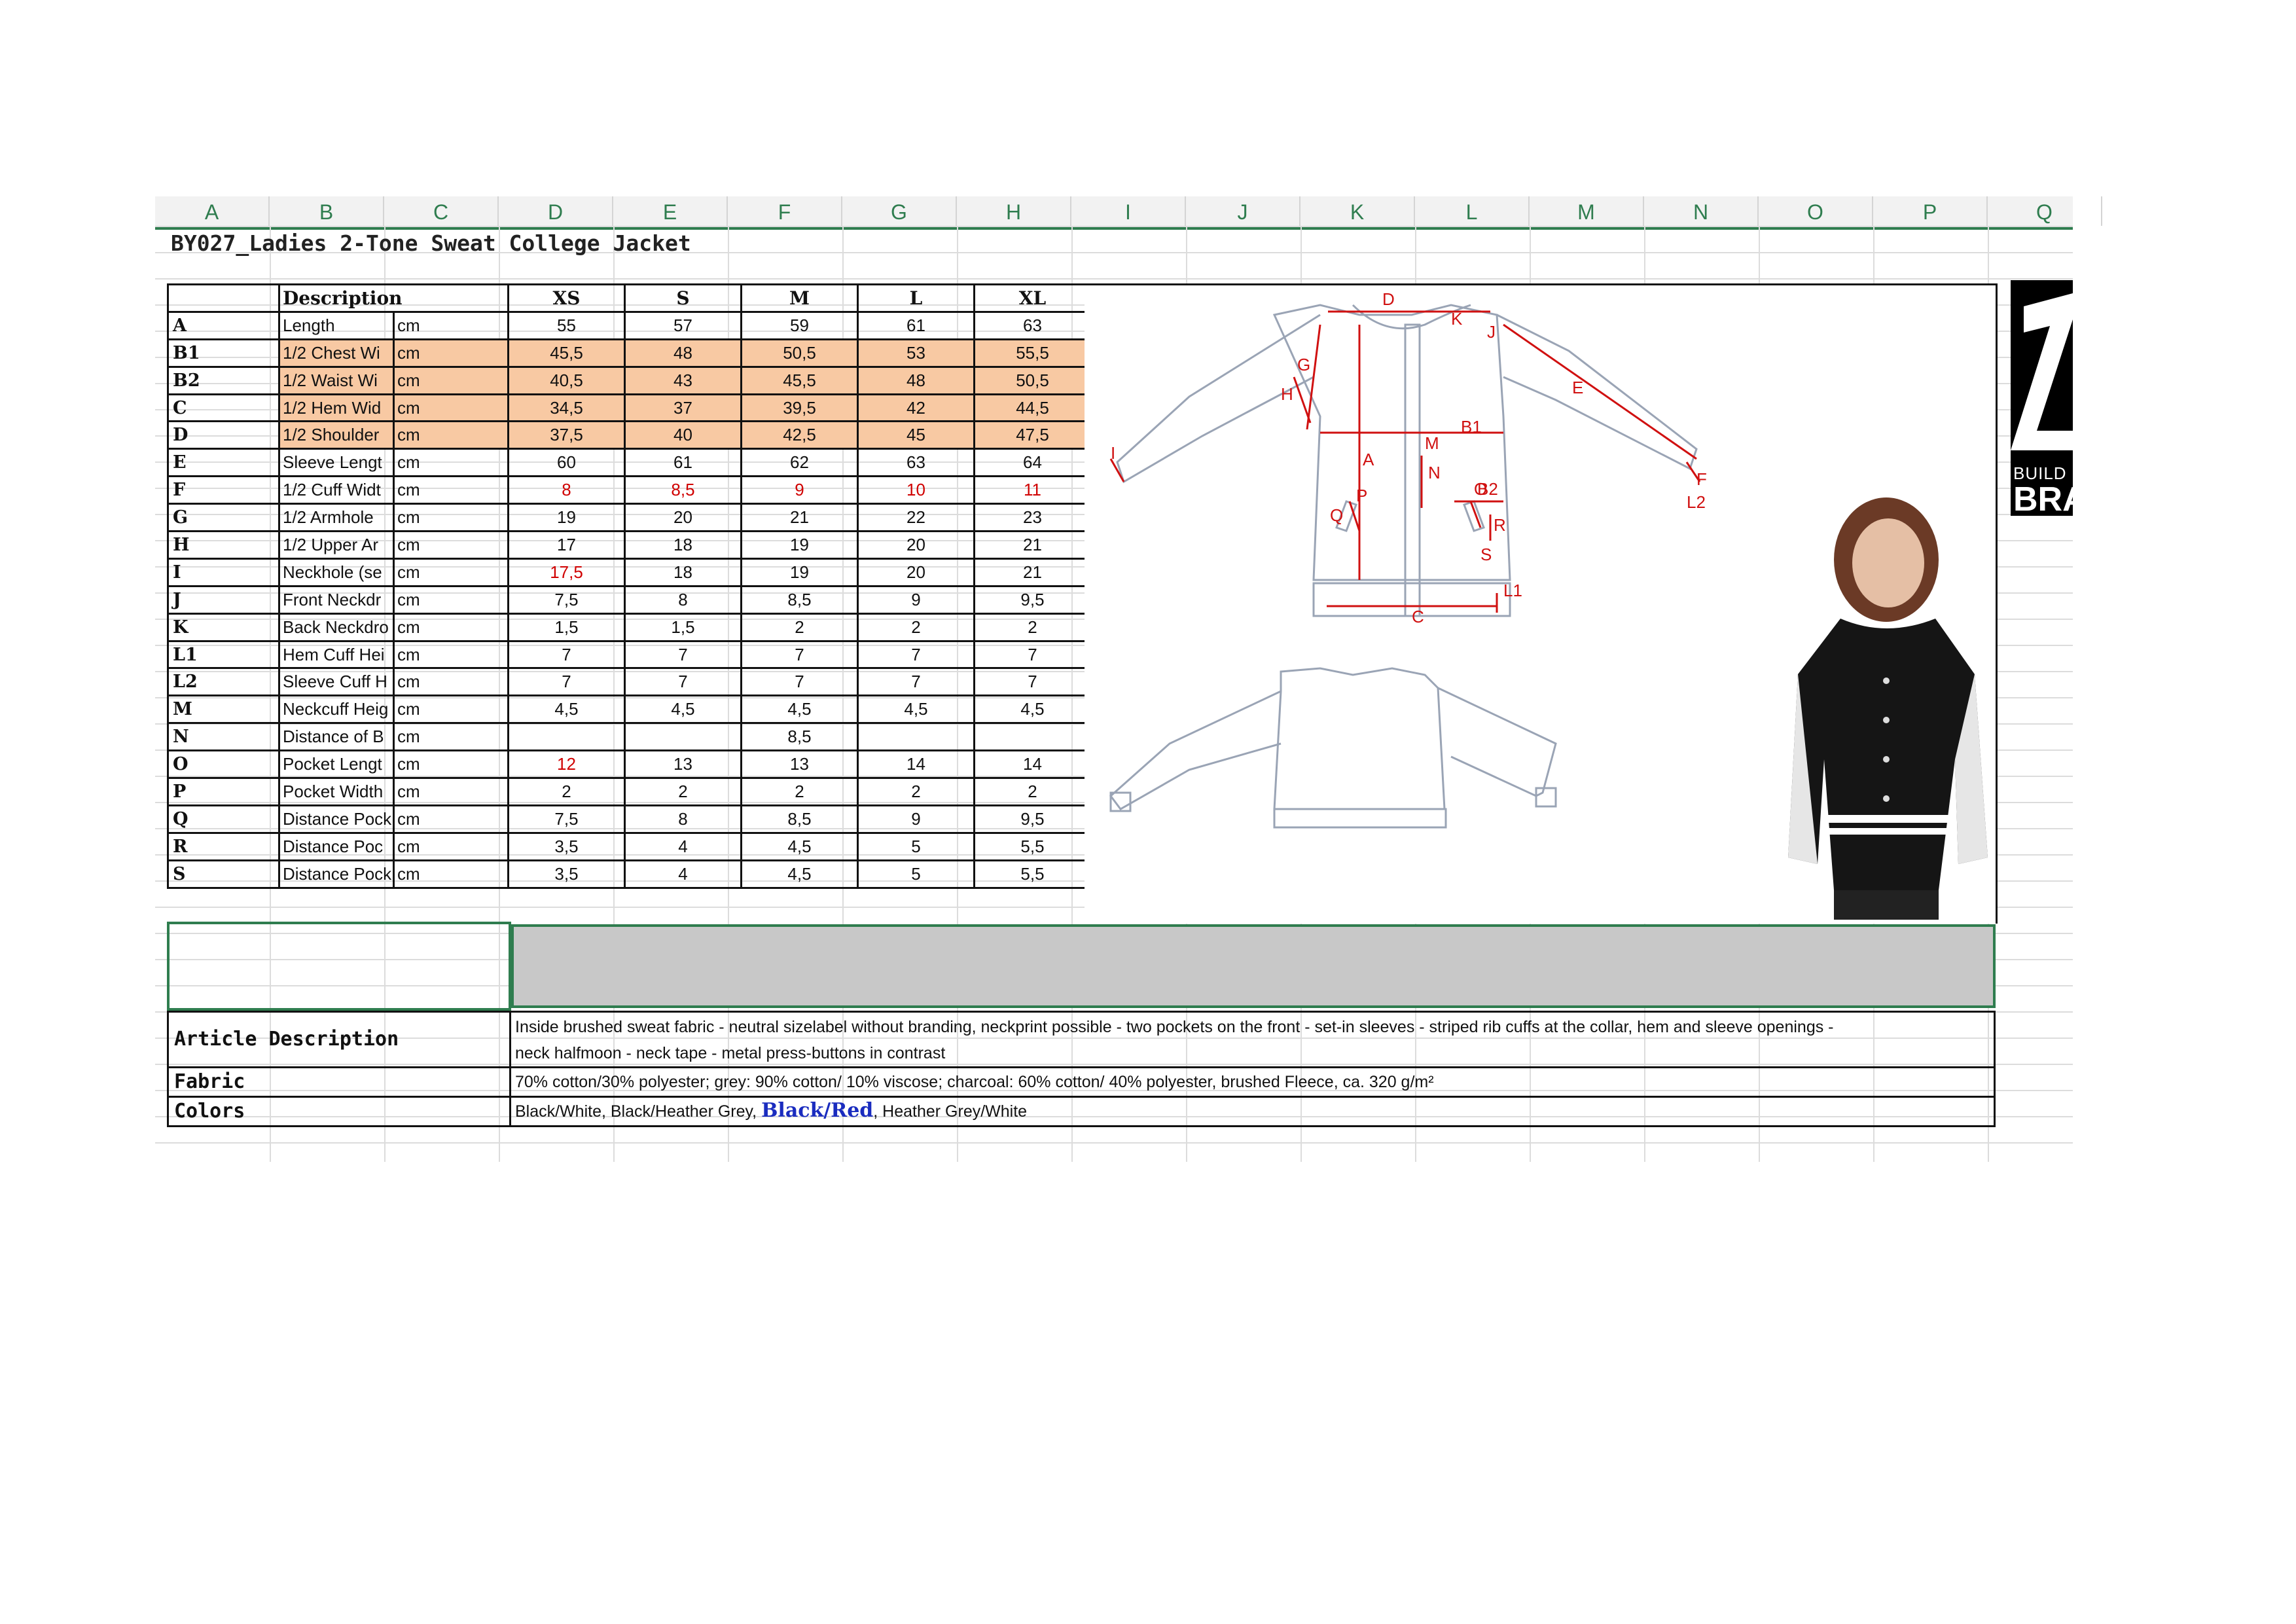 Image resolution: width=2296 pixels, height=1624 pixels. Describe the element at coordinates (799, 298) in the screenshot. I see `size-header-m: M` at that location.